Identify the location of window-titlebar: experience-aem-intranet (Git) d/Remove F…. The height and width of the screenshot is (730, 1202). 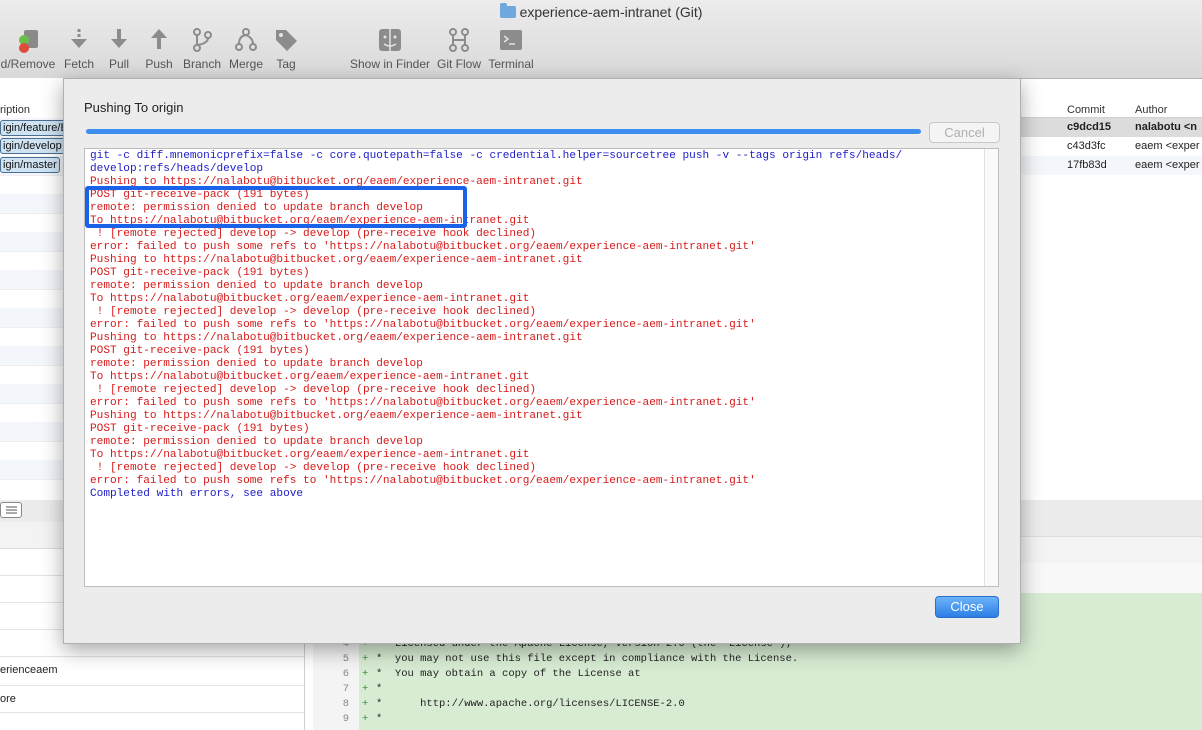
(601, 39).